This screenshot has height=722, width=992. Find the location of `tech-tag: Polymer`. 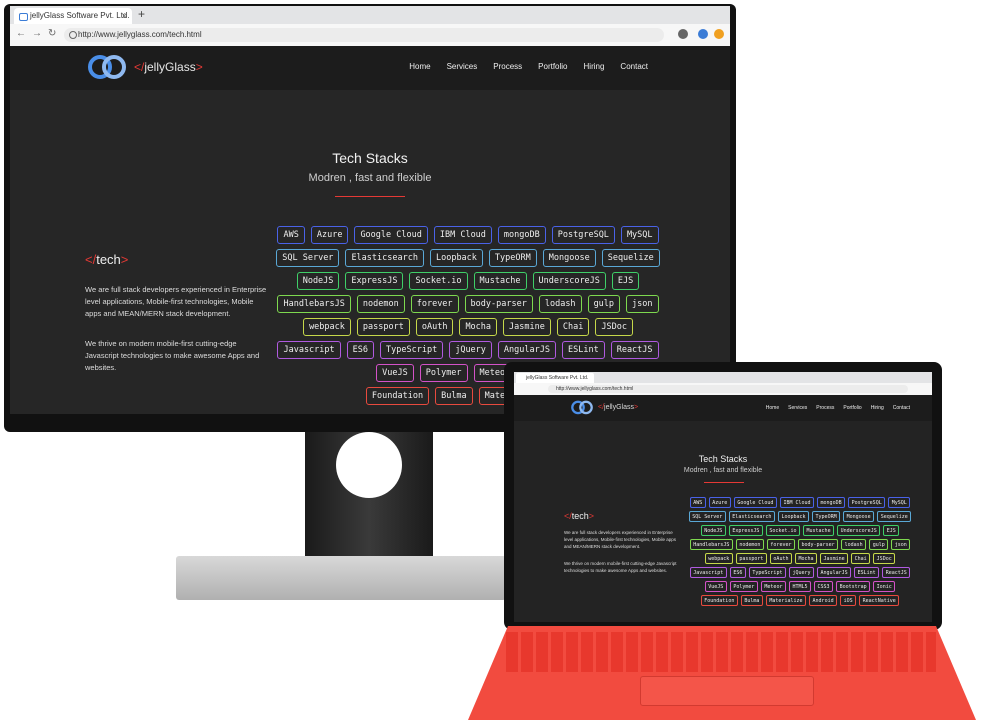

tech-tag: Polymer is located at coordinates (743, 586).